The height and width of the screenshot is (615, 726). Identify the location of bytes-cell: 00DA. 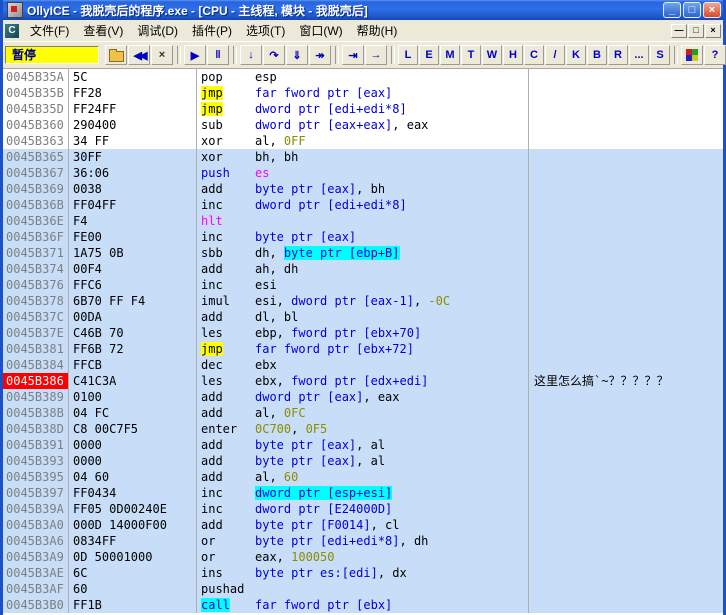
(133, 317).